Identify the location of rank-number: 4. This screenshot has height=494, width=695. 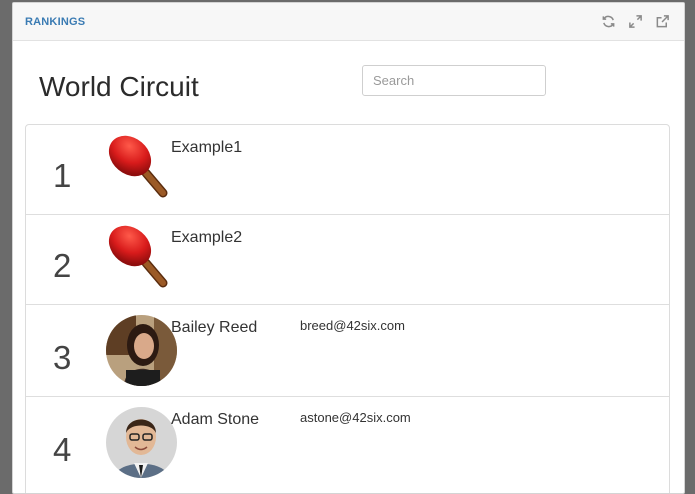
(62, 449).